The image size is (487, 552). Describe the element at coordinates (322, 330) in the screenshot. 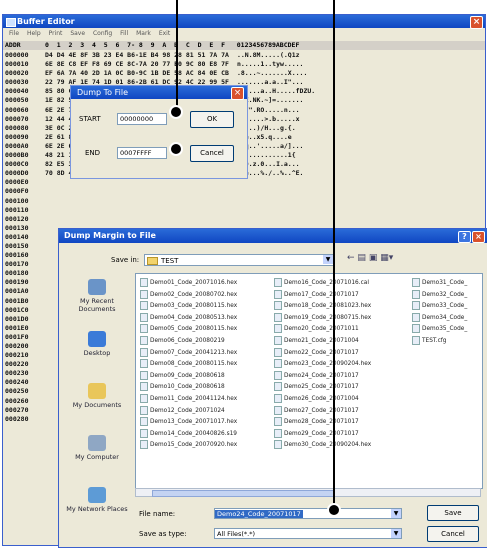

I see `file-item: Demo20_Code_20071011` at that location.